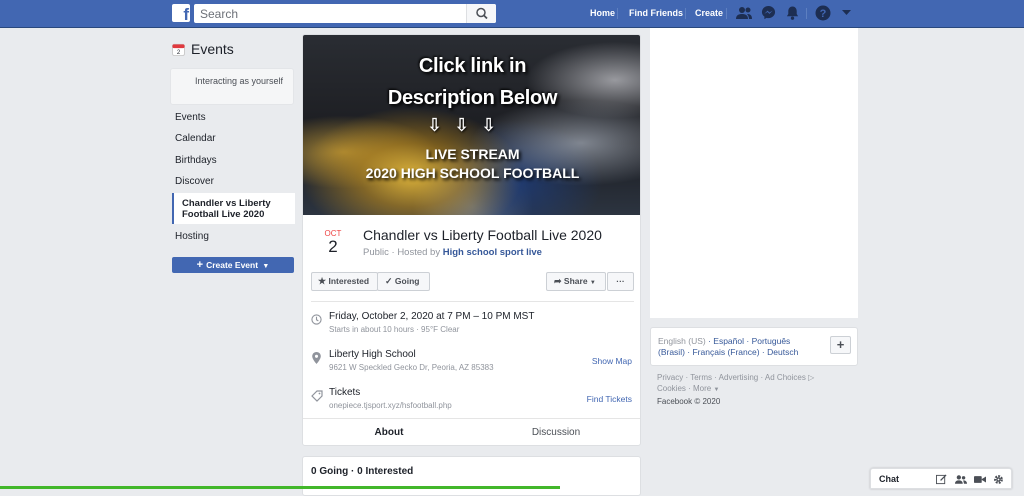 The width and height of the screenshot is (1024, 496). I want to click on account-menu-chevron-down-icon, so click(846, 13).